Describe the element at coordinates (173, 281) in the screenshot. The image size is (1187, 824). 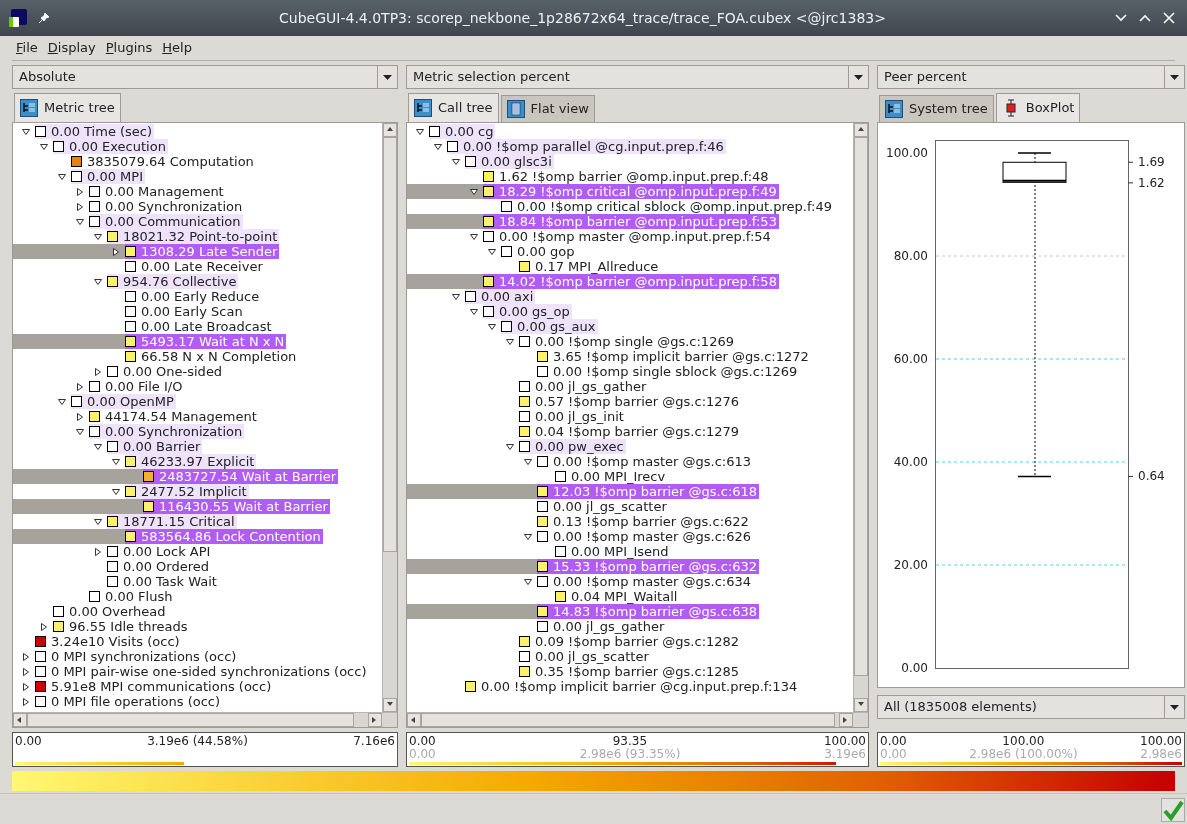
I see `tree-item: 954.76 Collective` at that location.